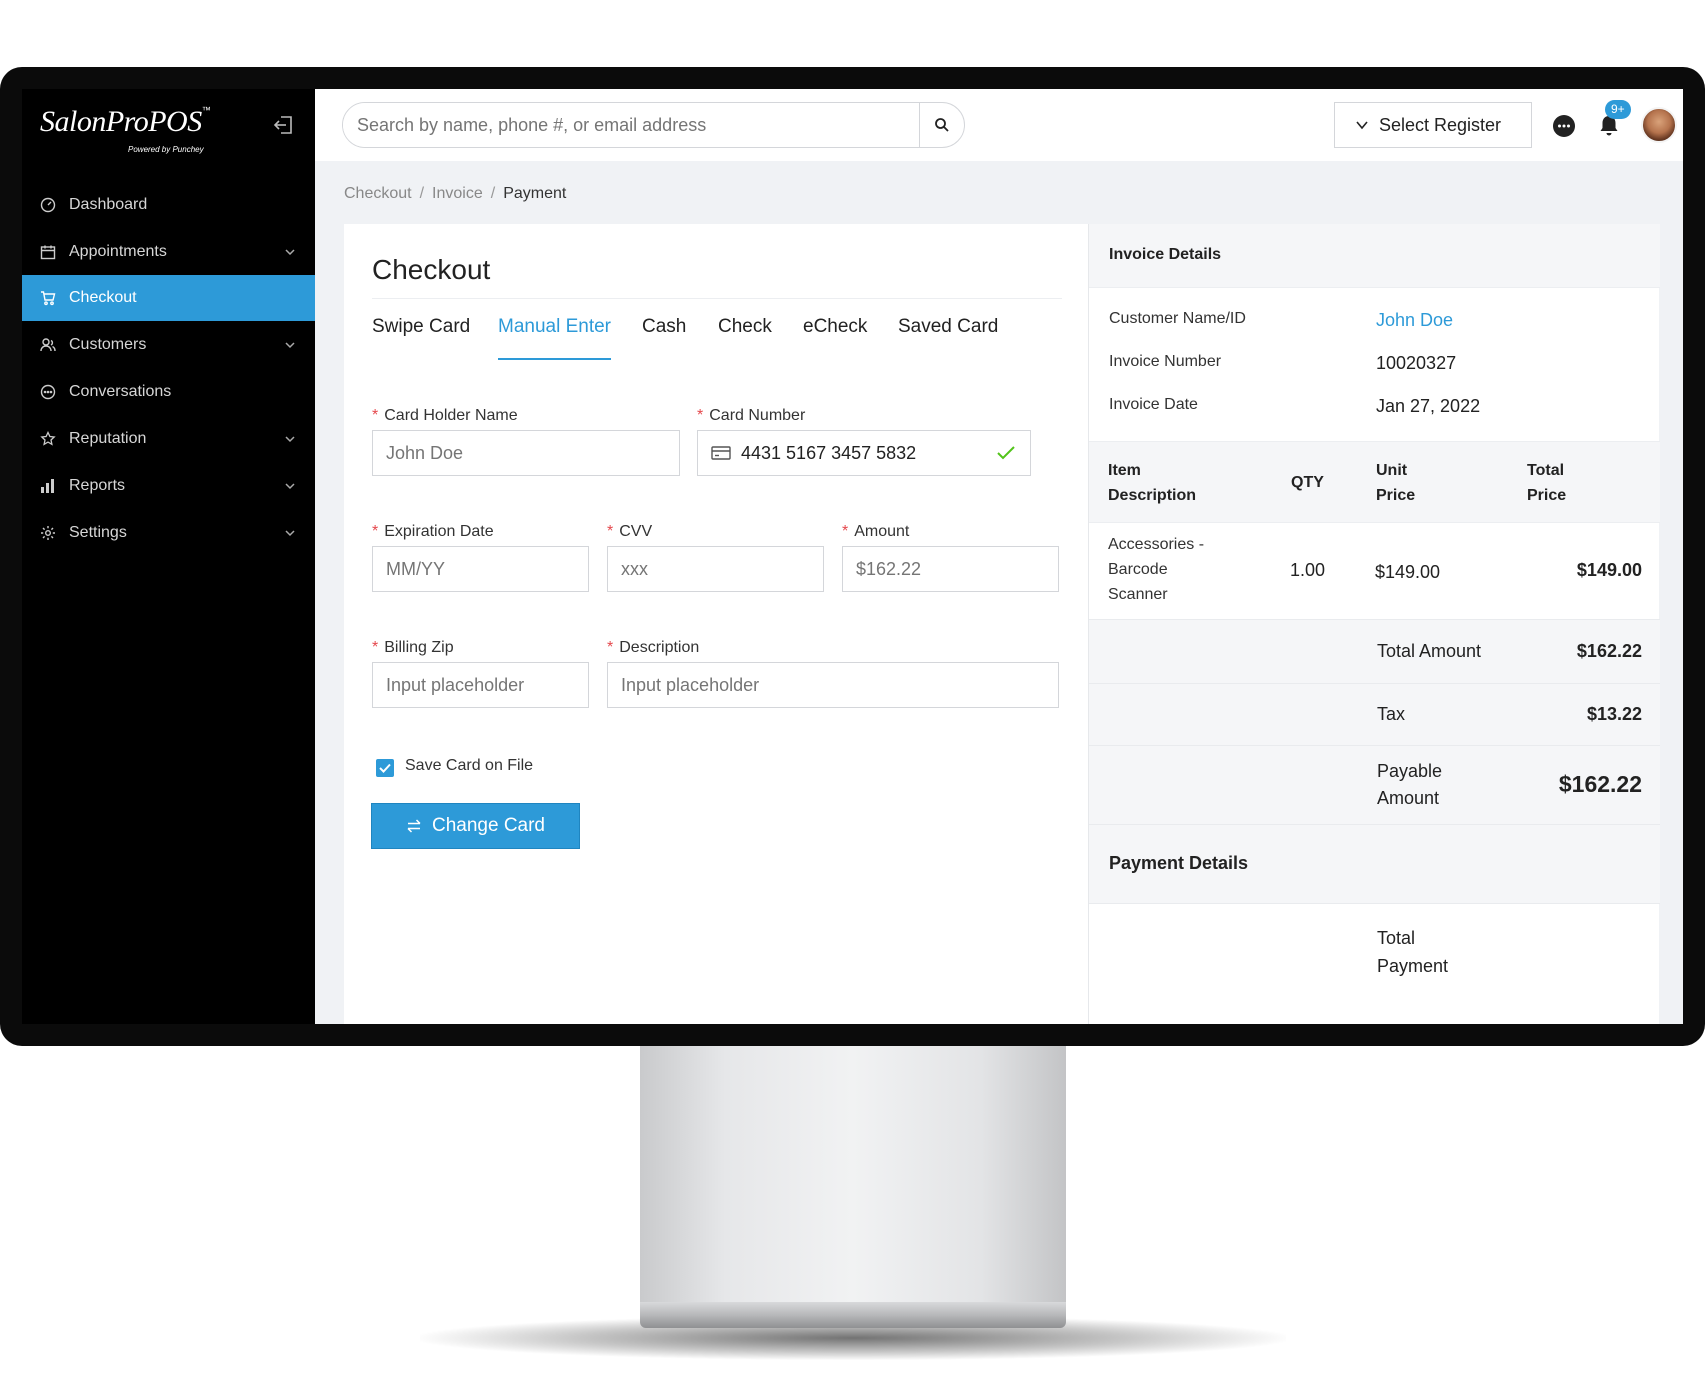  I want to click on header-item-description: Item Description, so click(1152, 483).